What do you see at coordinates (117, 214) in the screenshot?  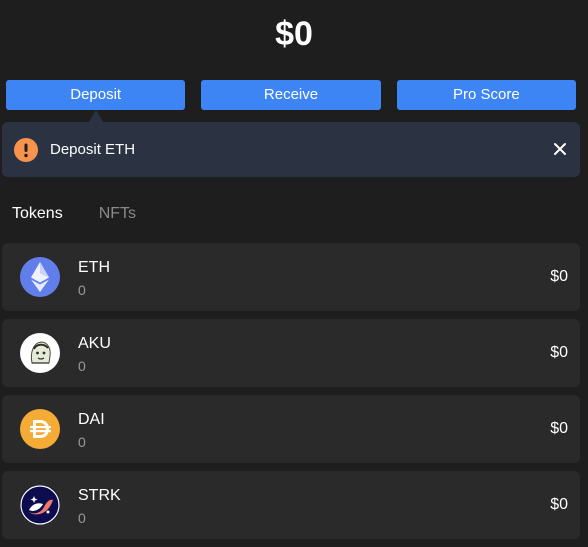 I see `tab-nfts: NFTs` at bounding box center [117, 214].